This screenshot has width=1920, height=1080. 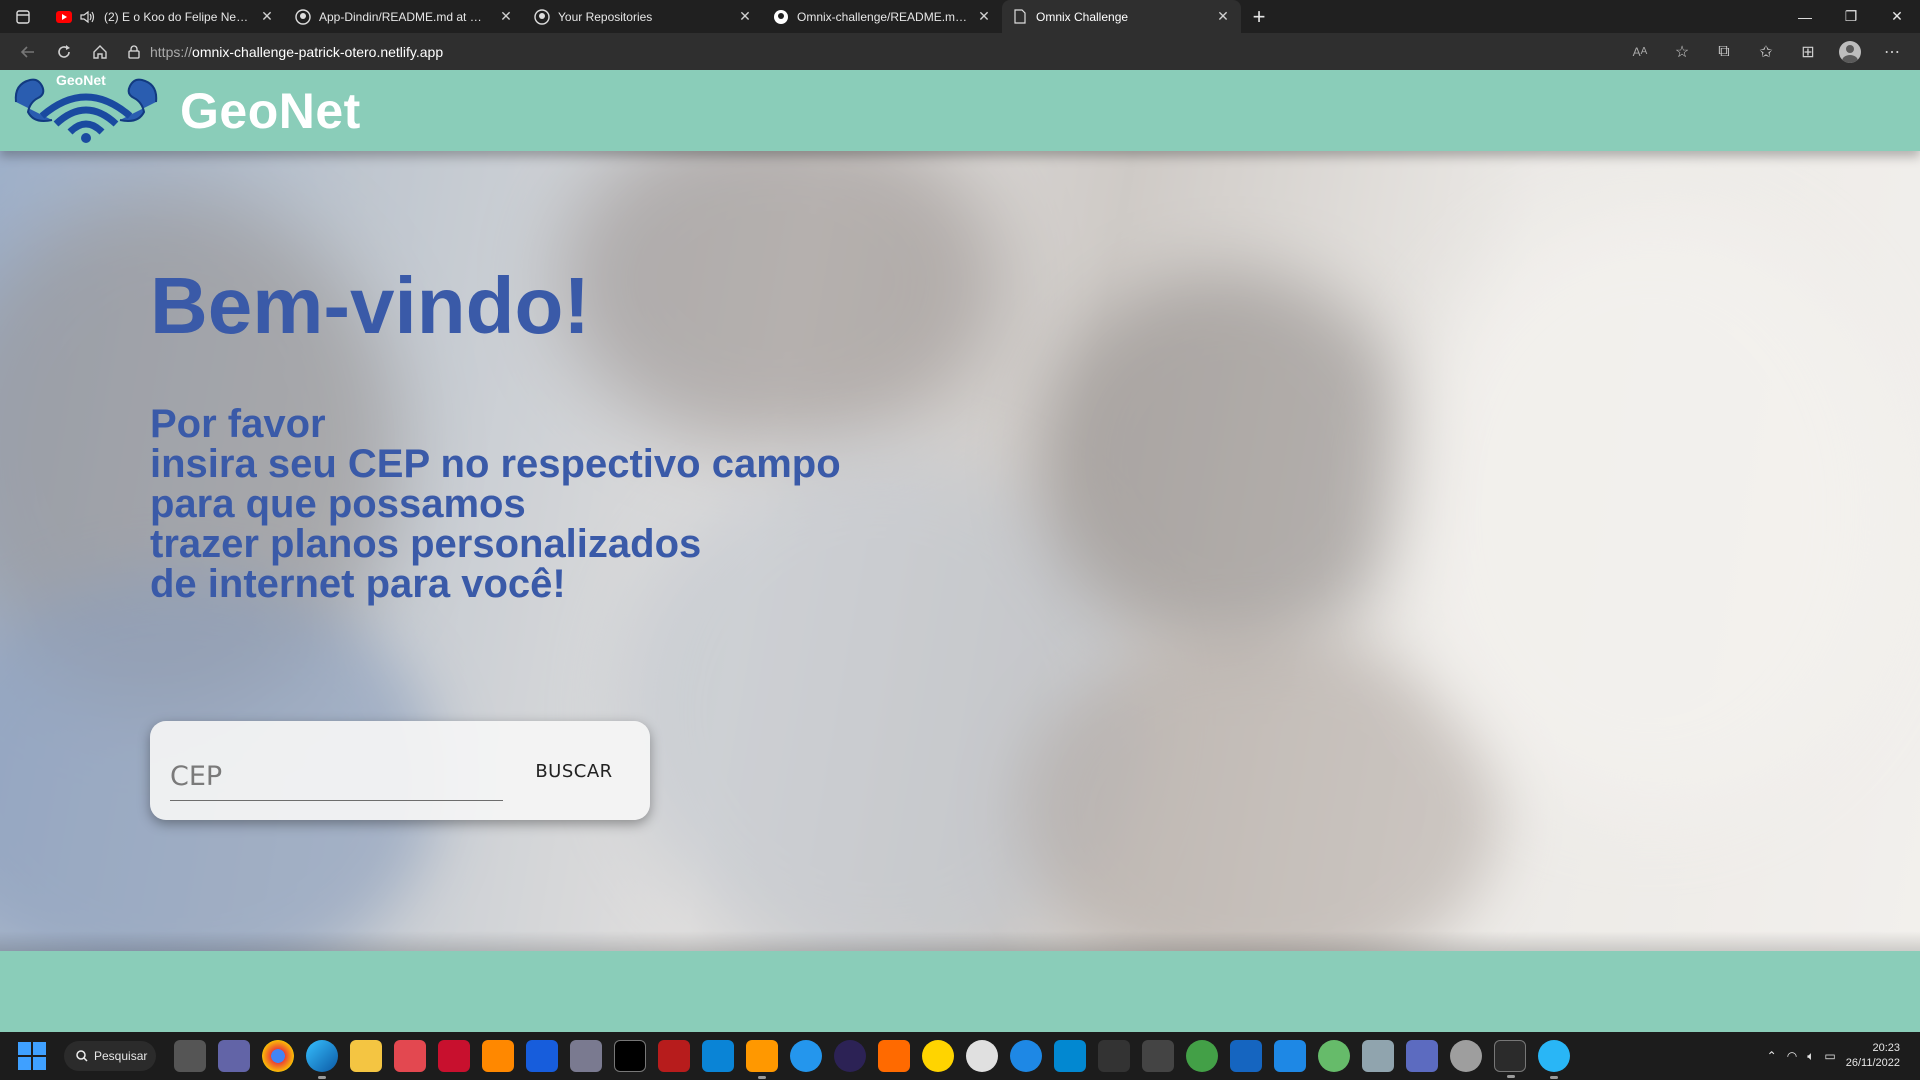 I want to click on docker-icon, so click(x=806, y=1056).